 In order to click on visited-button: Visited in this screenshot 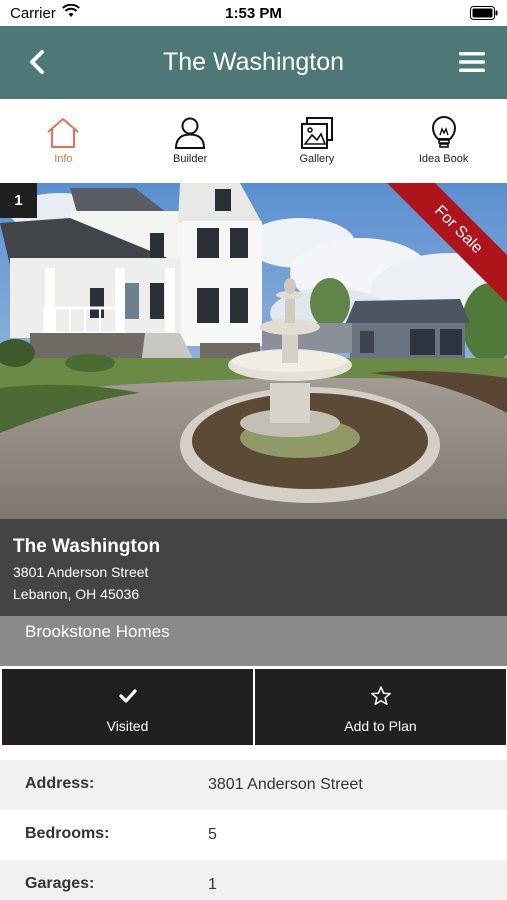, I will do `click(127, 707)`.